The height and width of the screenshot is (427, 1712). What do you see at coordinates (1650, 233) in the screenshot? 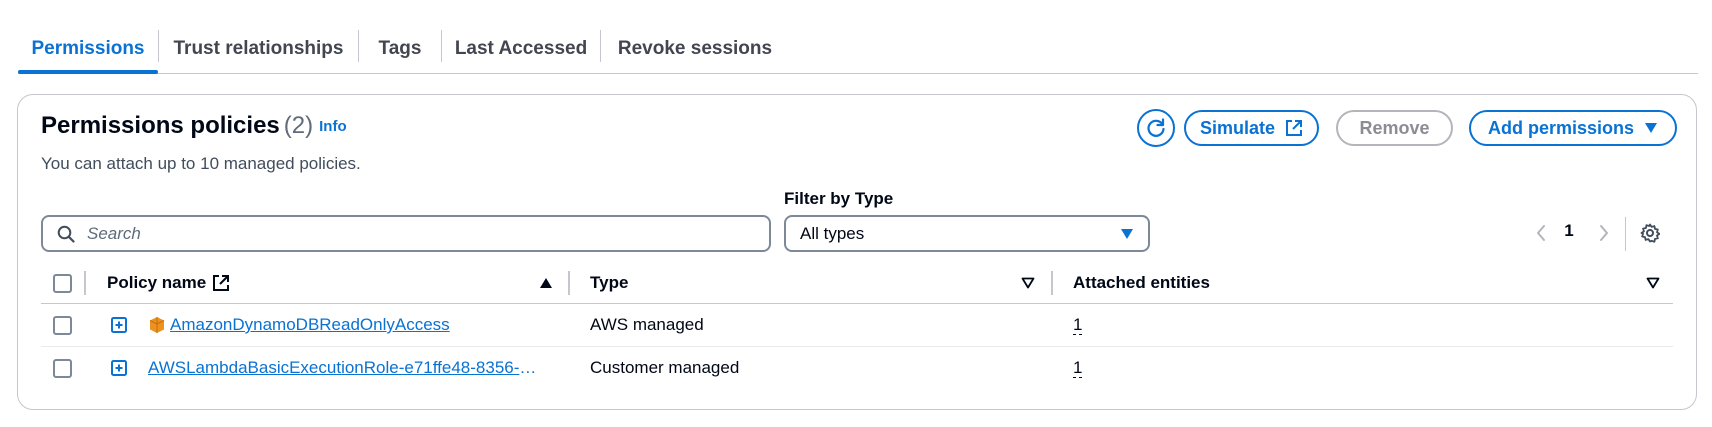
I see `gear-icon` at bounding box center [1650, 233].